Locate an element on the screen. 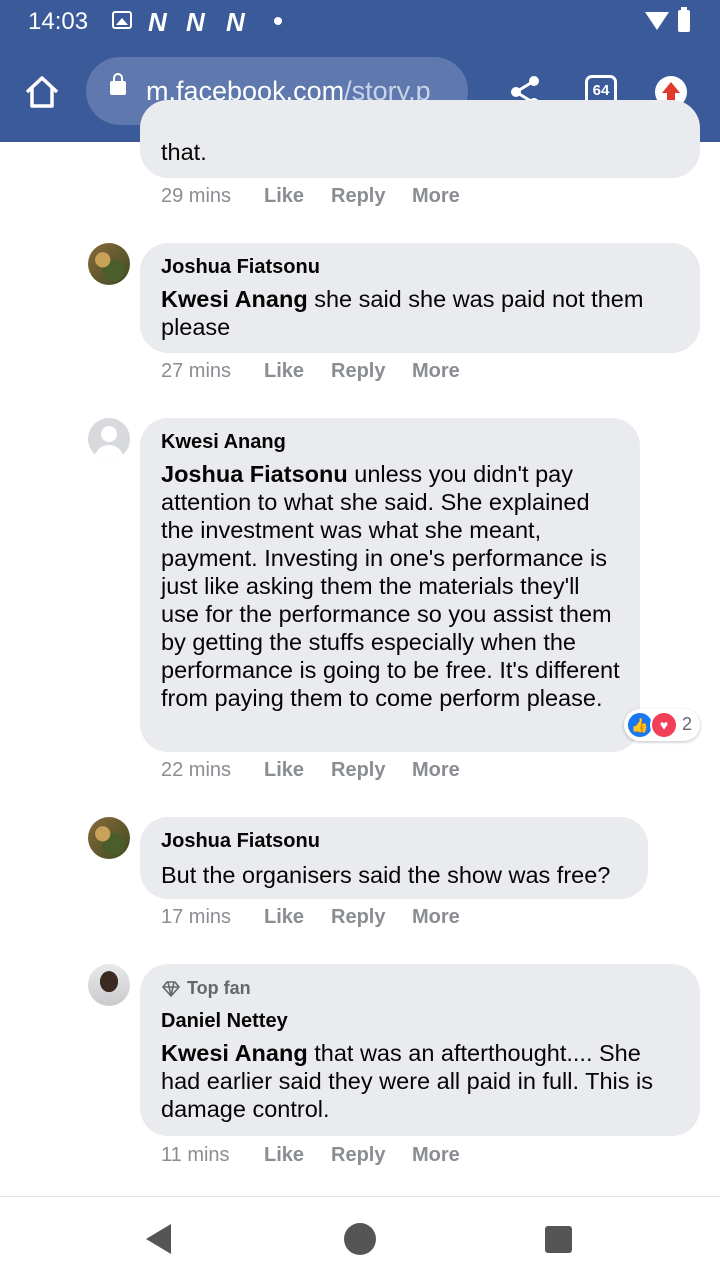 The height and width of the screenshot is (1281, 720). diamond-icon is located at coordinates (171, 991).